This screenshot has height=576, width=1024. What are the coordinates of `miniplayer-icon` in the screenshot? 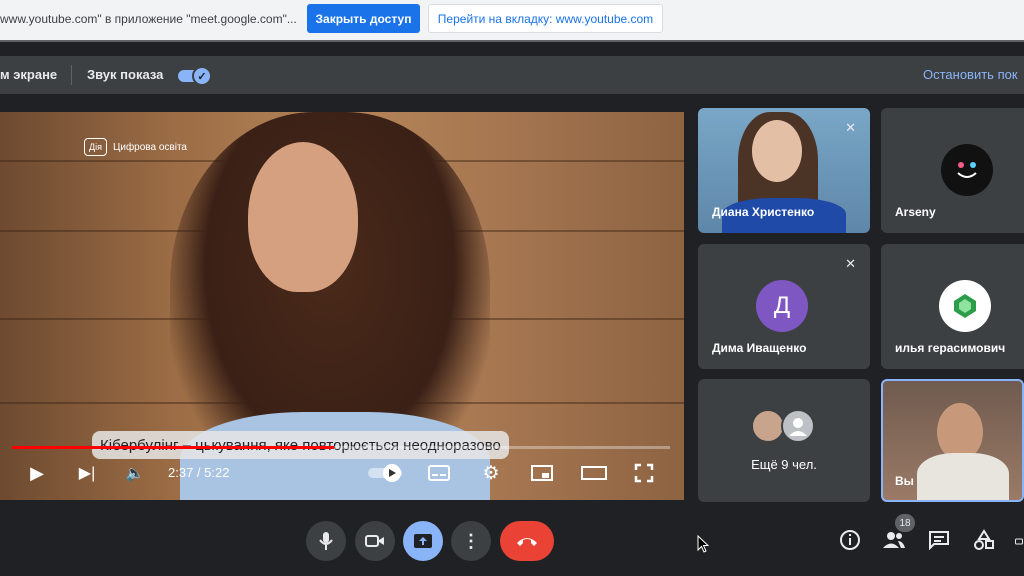 It's located at (542, 473).